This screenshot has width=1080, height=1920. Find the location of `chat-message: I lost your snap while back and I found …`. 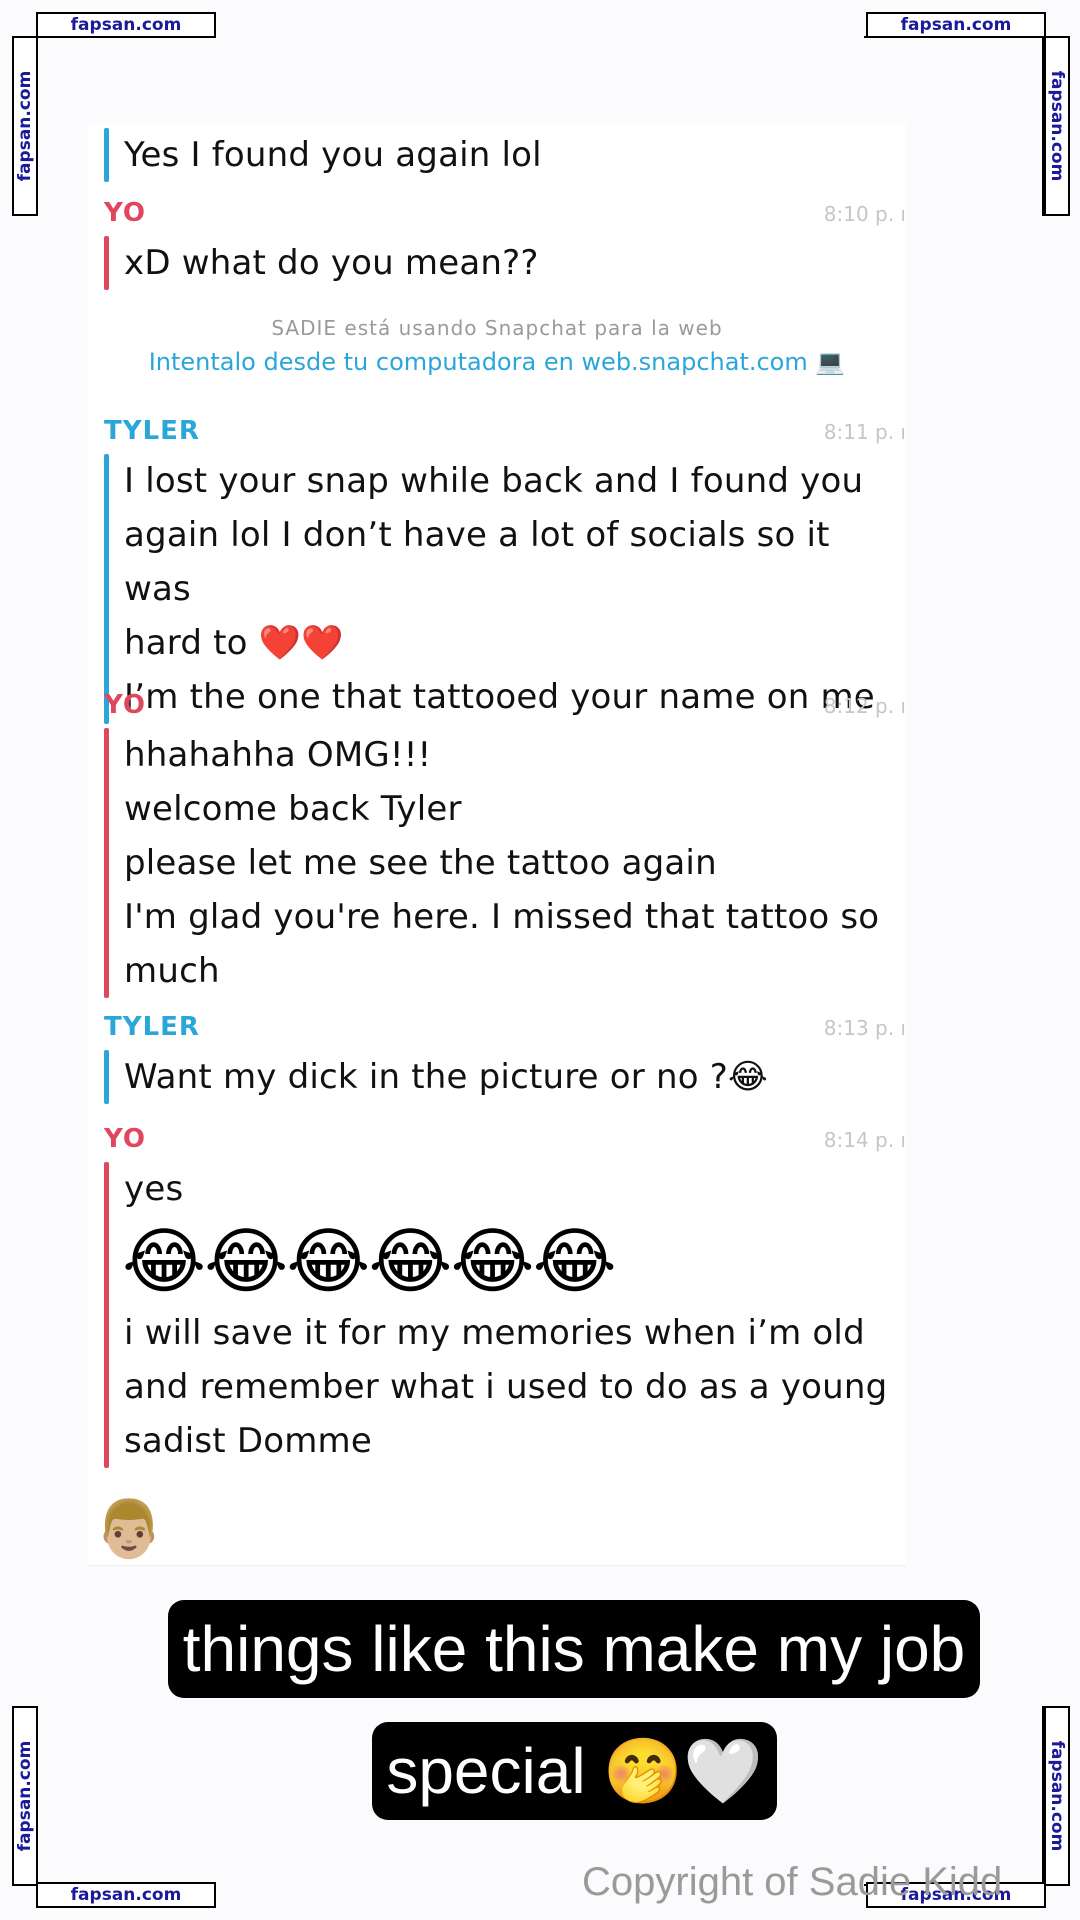

chat-message: I lost your snap while back and I found … is located at coordinates (505, 589).